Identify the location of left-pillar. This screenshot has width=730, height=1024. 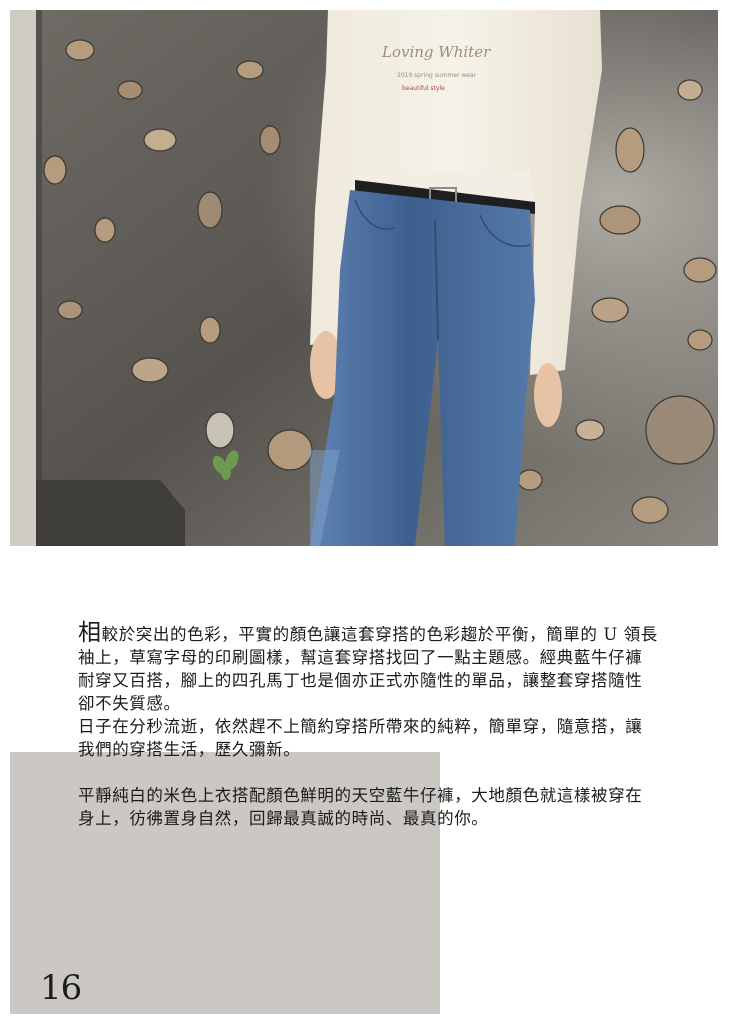
(23, 278).